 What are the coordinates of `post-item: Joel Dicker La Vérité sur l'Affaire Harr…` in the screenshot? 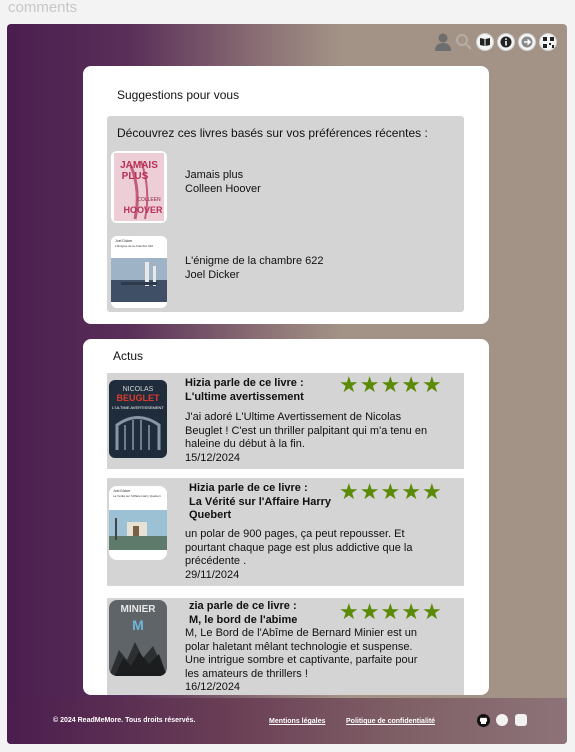 It's located at (285, 532).